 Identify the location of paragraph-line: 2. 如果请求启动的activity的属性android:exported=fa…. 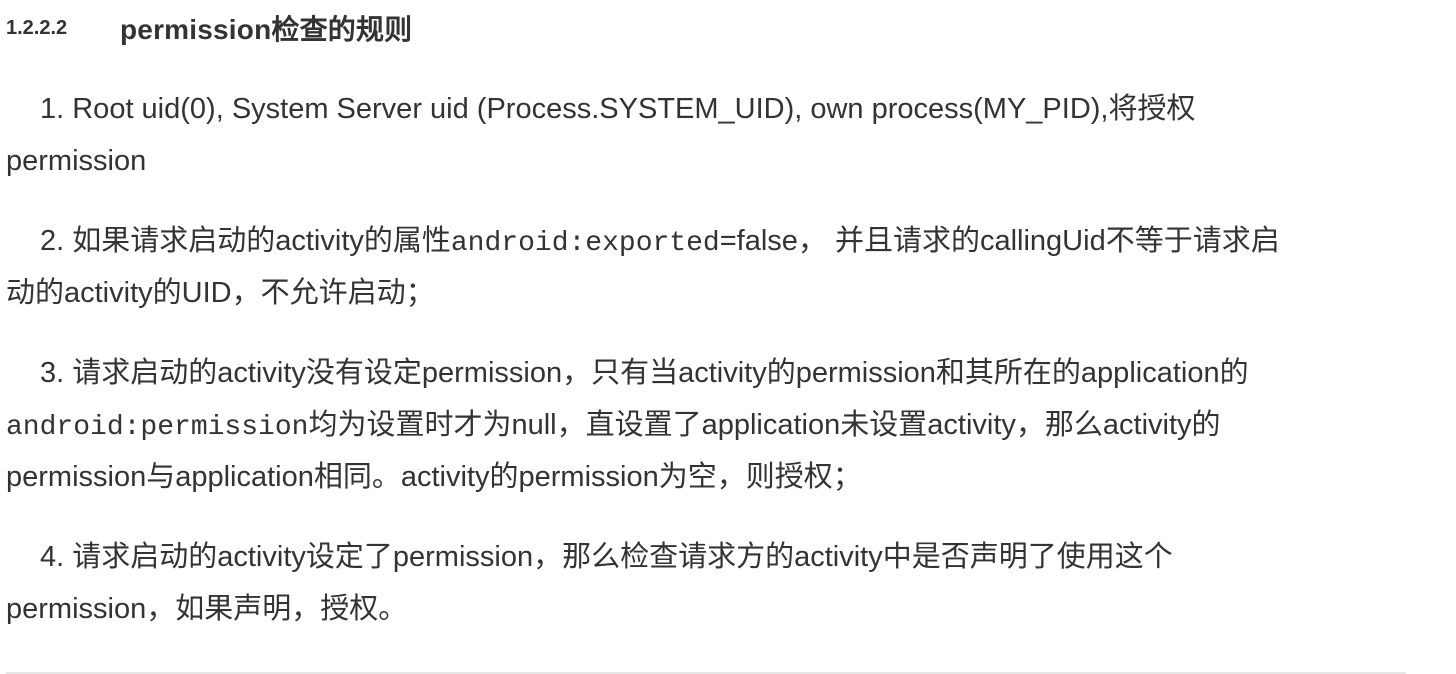
(716, 241).